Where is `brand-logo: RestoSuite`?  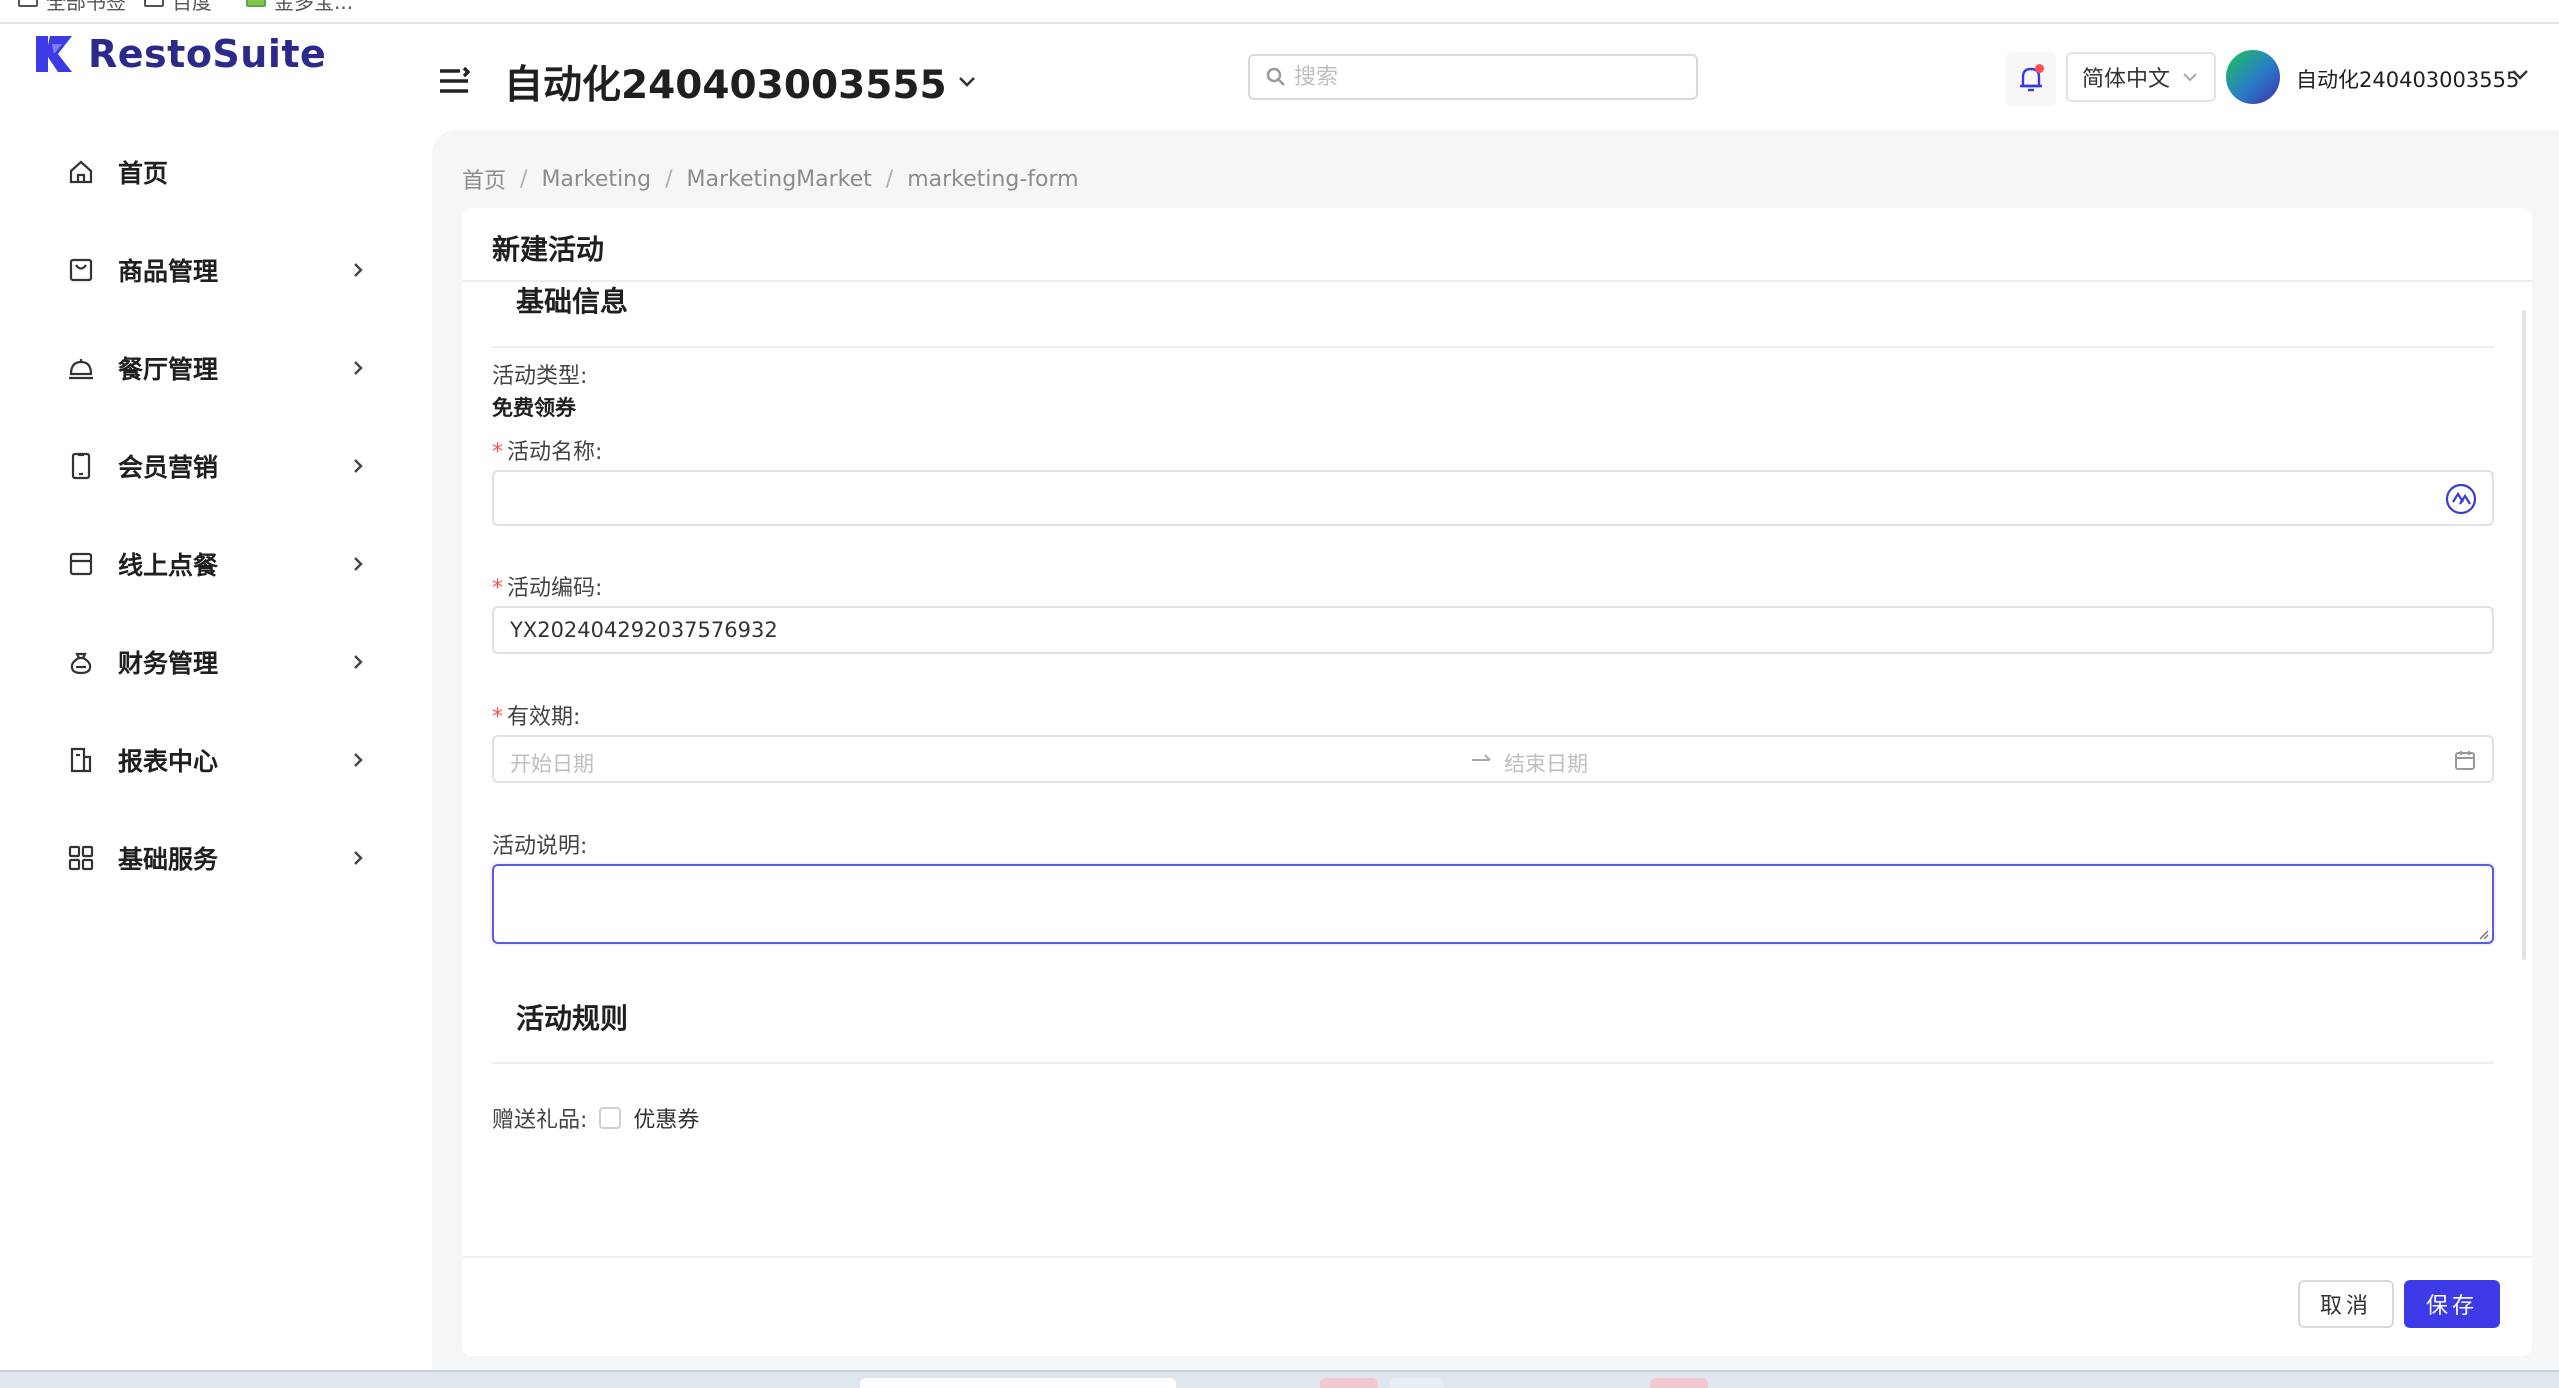 brand-logo: RestoSuite is located at coordinates (180, 54).